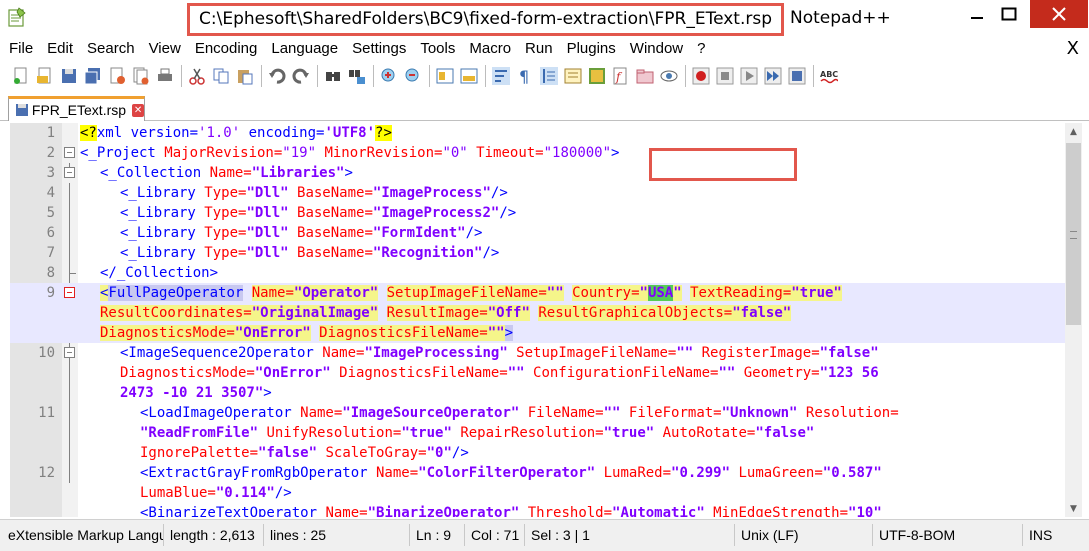  I want to click on status-ln: Ln : 9, so click(437, 535).